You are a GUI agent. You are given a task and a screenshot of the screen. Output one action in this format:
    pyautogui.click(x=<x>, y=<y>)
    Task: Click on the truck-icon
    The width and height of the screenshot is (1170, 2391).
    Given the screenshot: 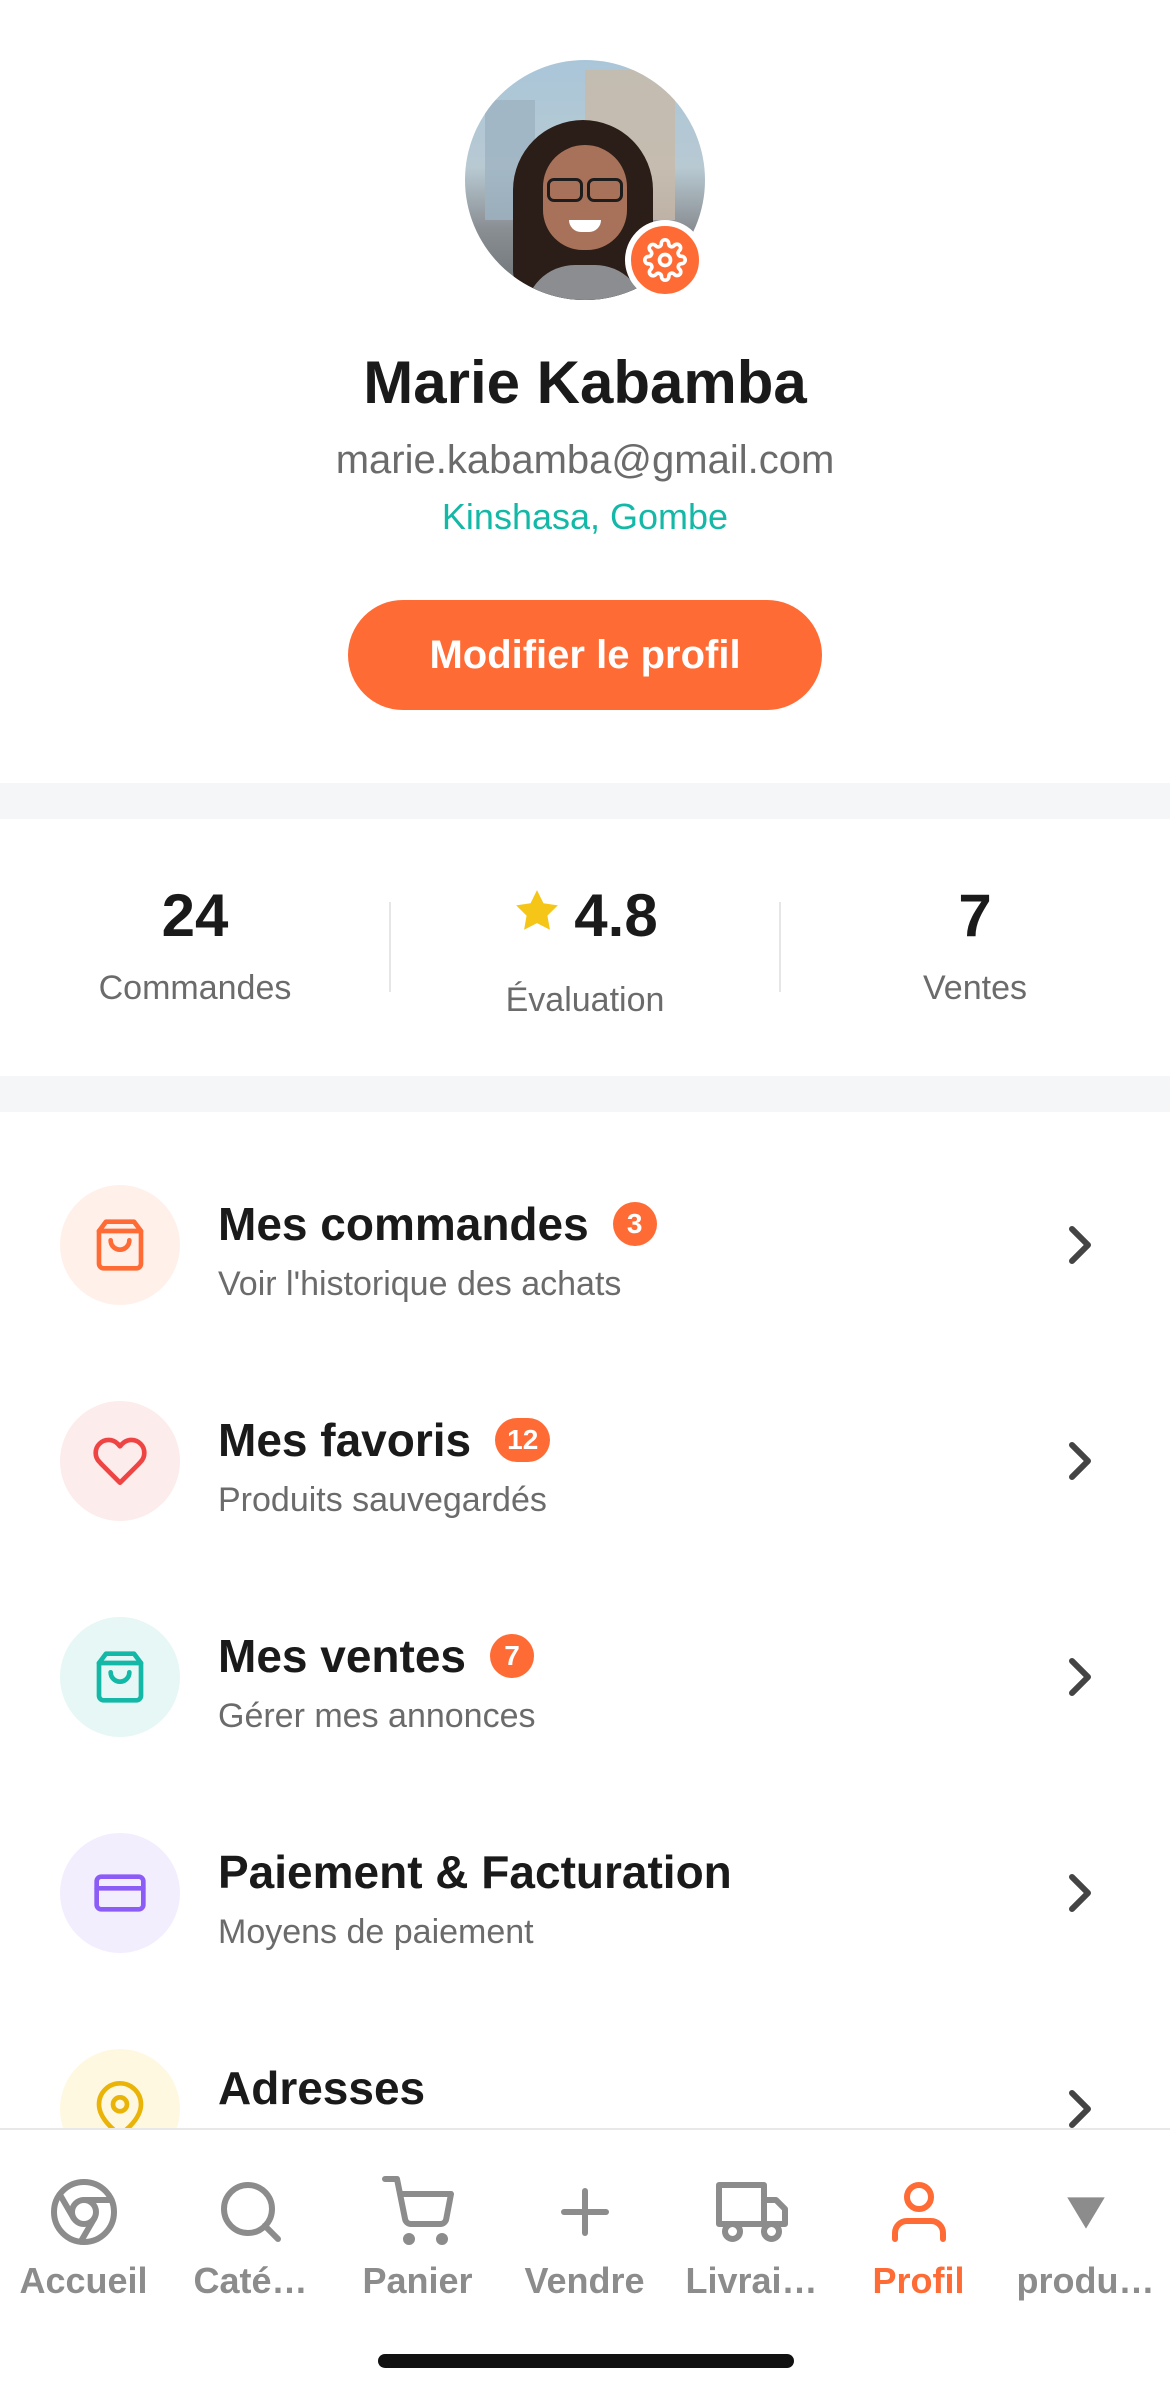 What is the action you would take?
    pyautogui.click(x=751, y=2212)
    